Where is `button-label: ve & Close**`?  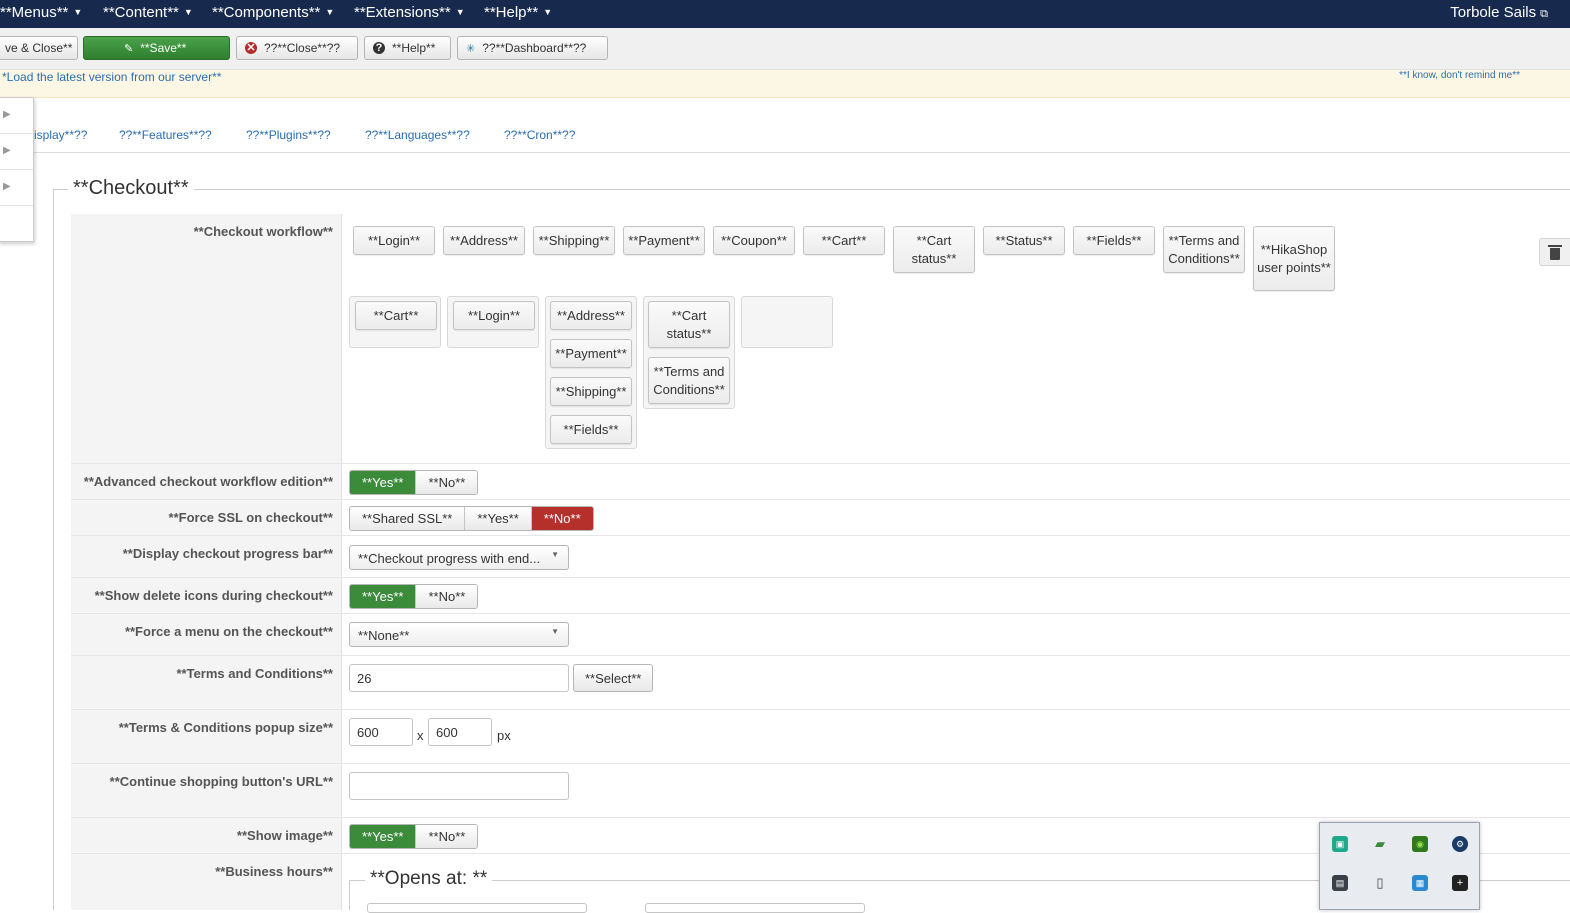
button-label: ve & Close** is located at coordinates (39, 48).